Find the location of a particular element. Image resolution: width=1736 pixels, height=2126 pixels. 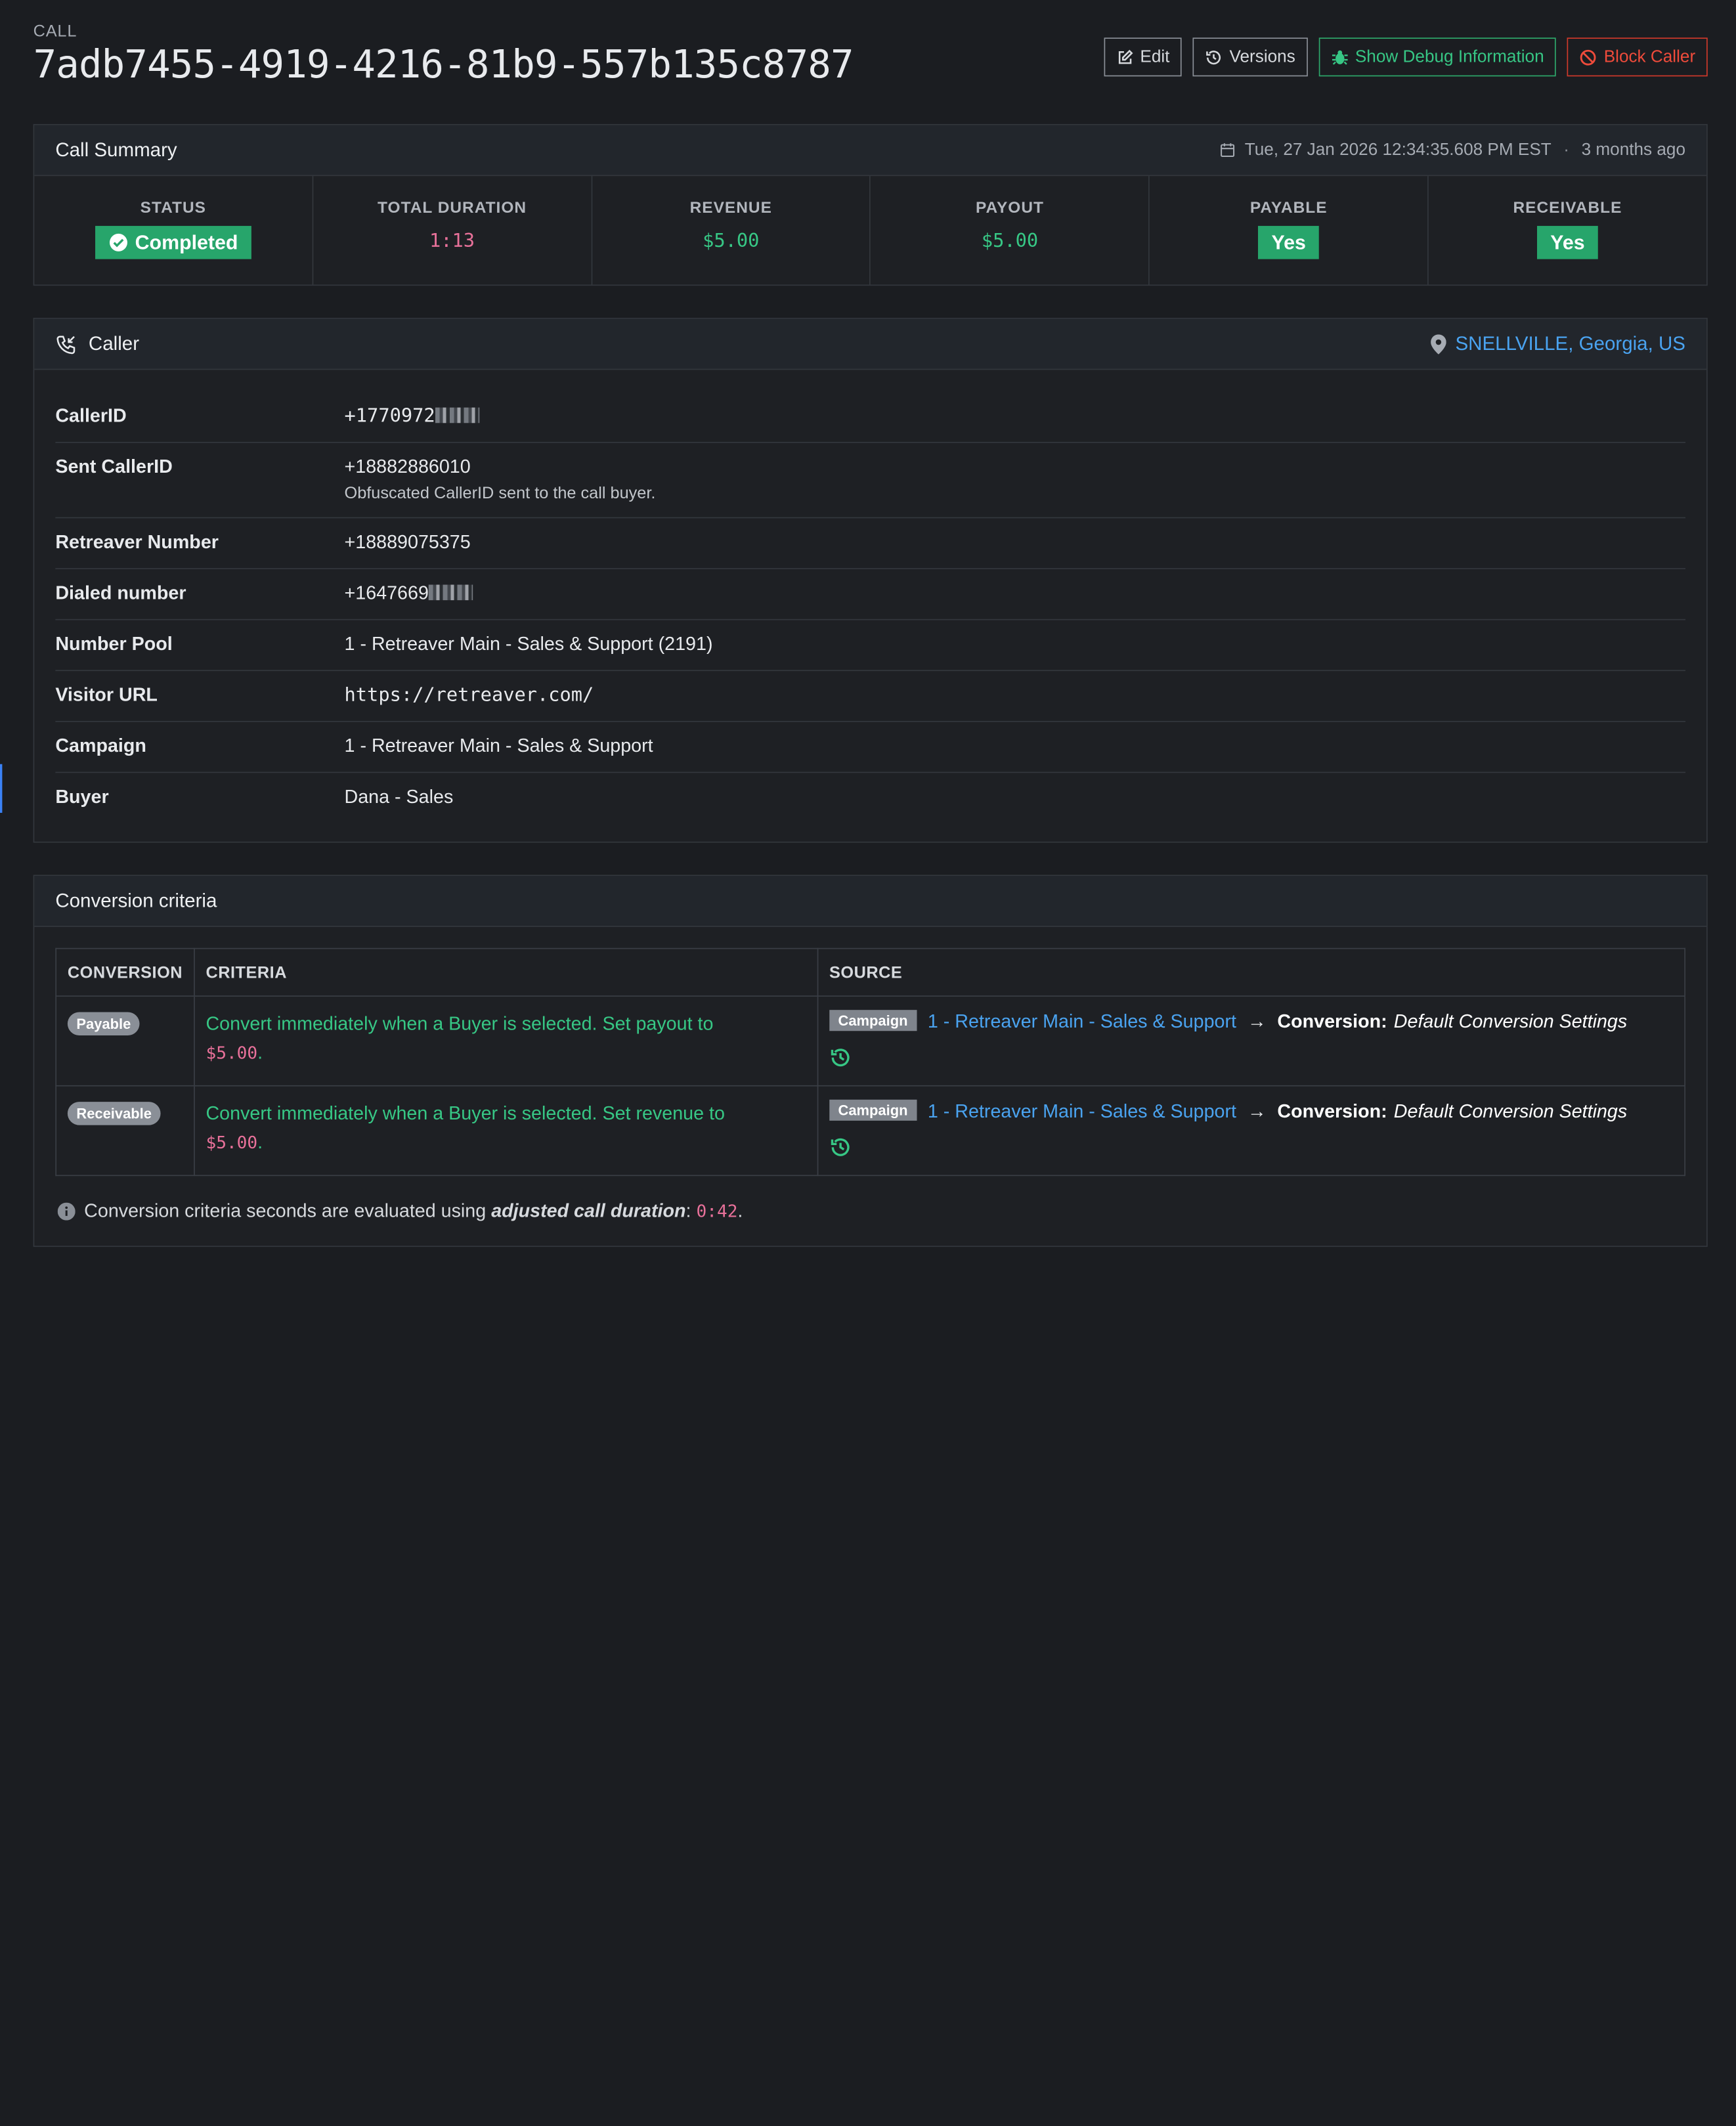

check-circle-icon is located at coordinates (118, 242).